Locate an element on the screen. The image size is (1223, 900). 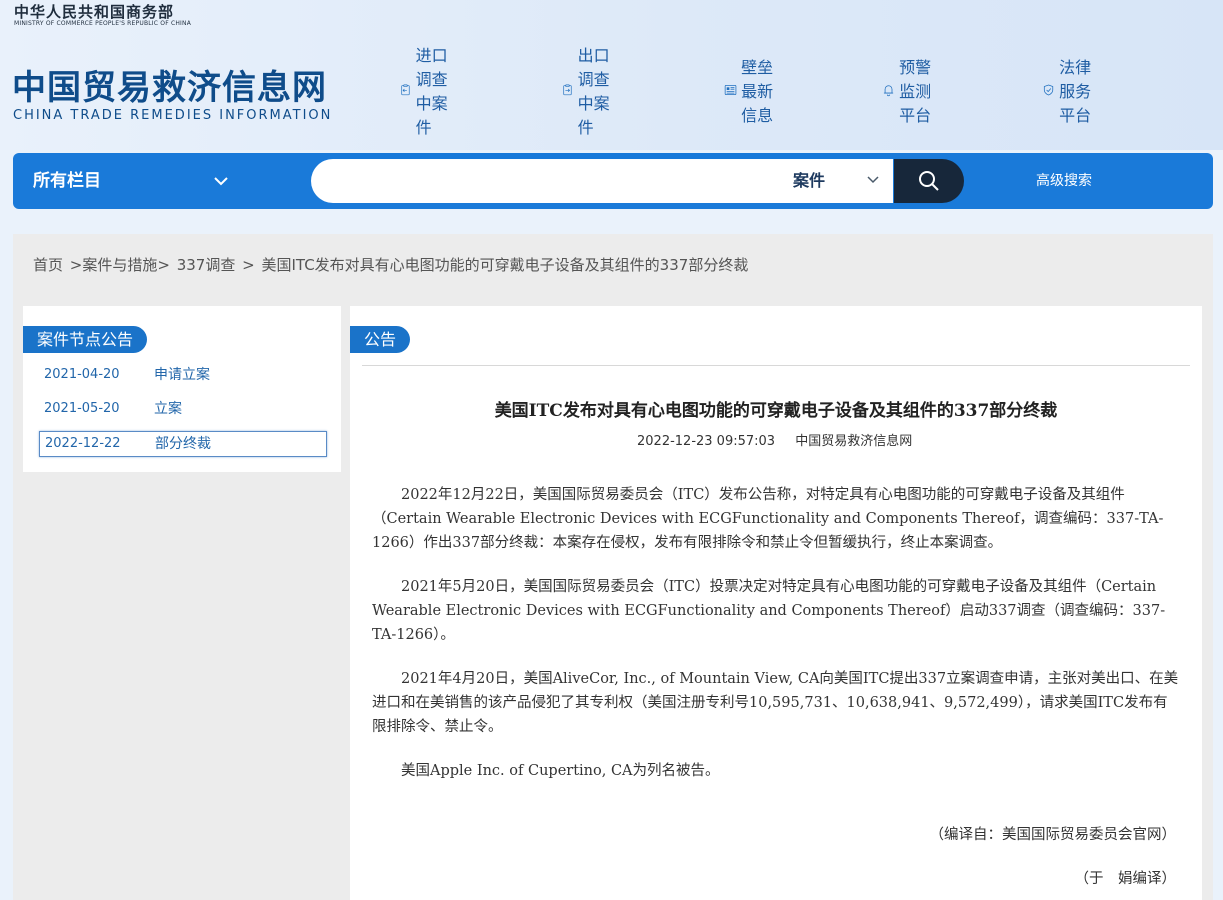
item-label: 申请立案 is located at coordinates (182, 375).